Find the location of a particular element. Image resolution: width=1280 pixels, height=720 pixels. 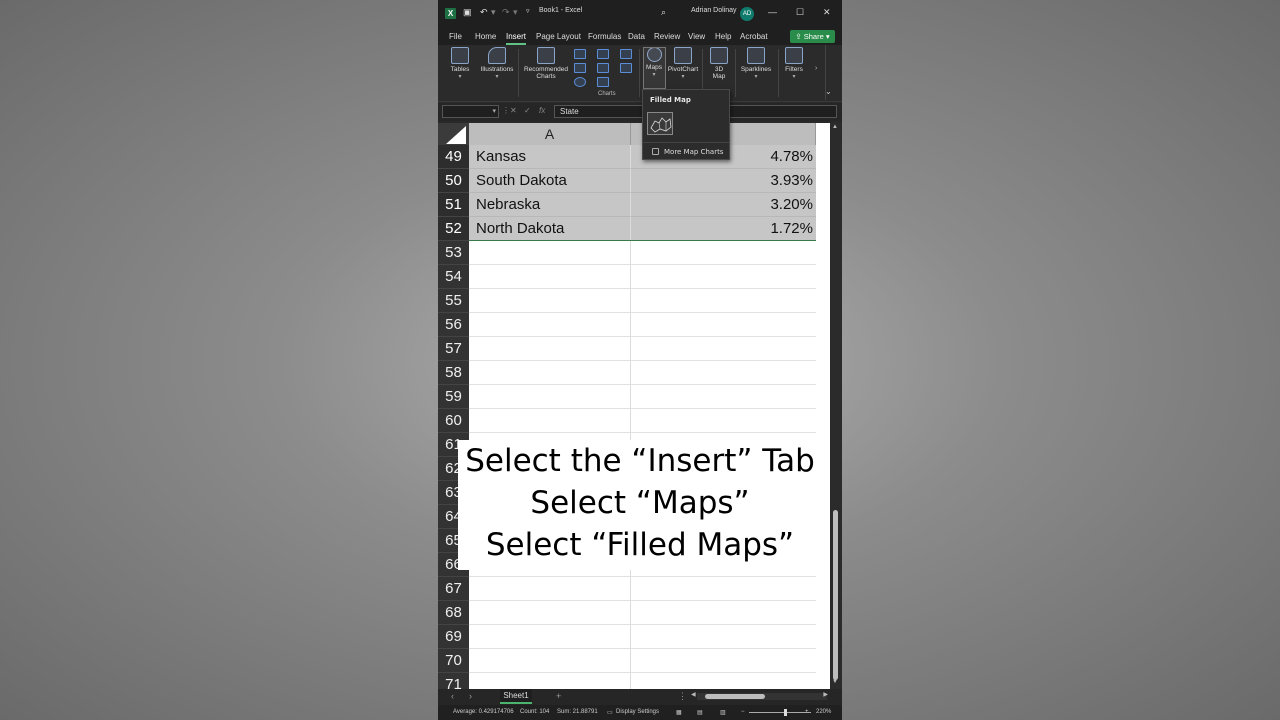

add-sheet-icon: + is located at coordinates (558, 696).